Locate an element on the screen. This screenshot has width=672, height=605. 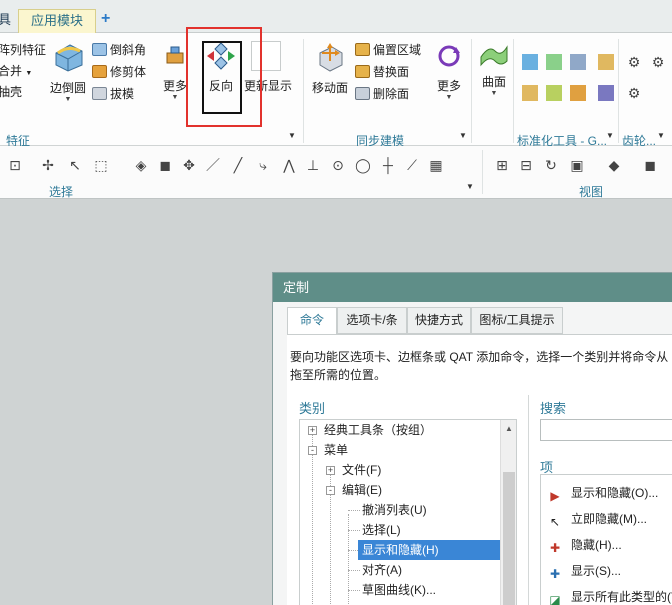
move-face-label: 移动面 is located at coordinates (329, 88).